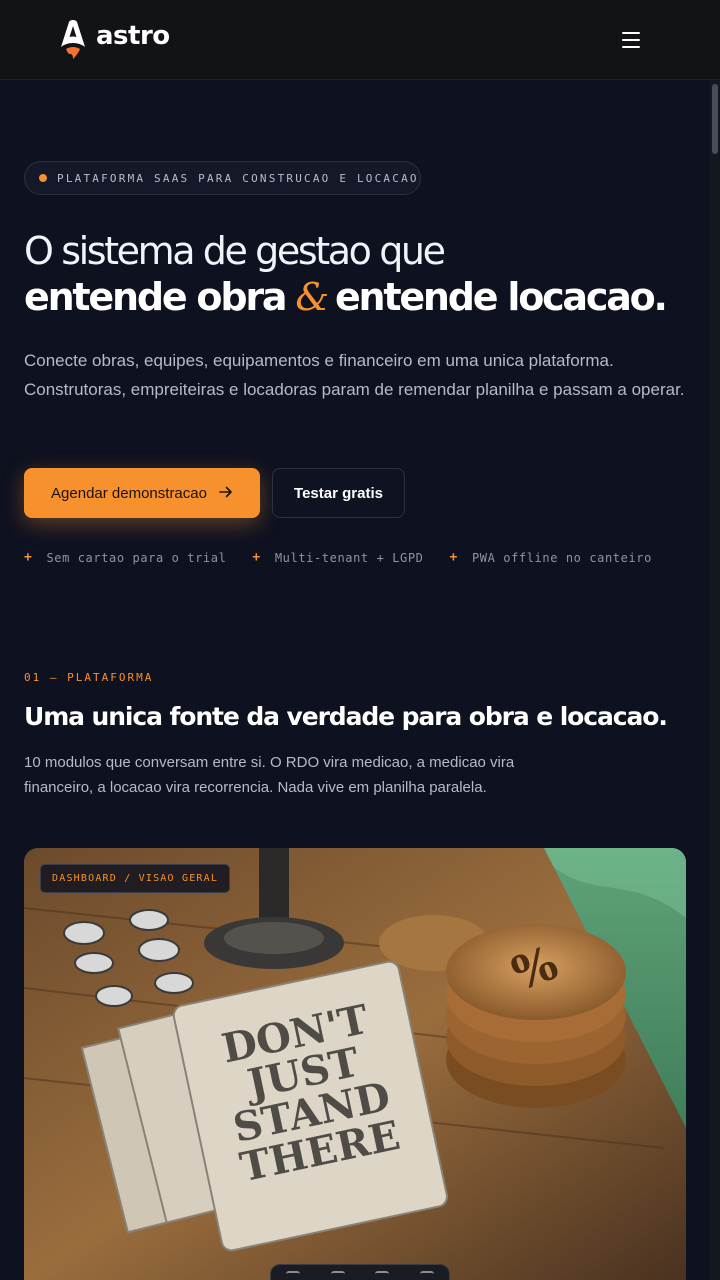  I want to click on free-trial-button: Testar gratis, so click(338, 493).